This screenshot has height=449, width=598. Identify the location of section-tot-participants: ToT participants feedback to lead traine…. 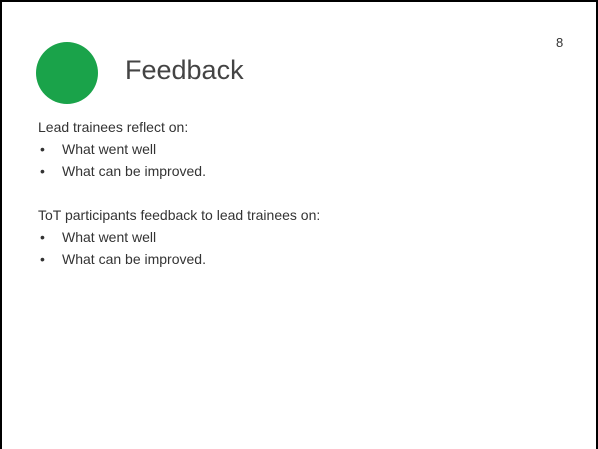
(298, 237).